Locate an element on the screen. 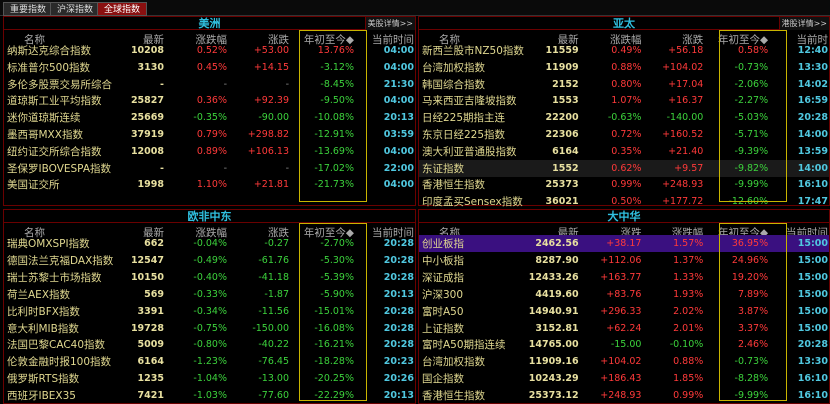 The height and width of the screenshot is (404, 830). tab-global-indices: 全球指数 is located at coordinates (122, 9).